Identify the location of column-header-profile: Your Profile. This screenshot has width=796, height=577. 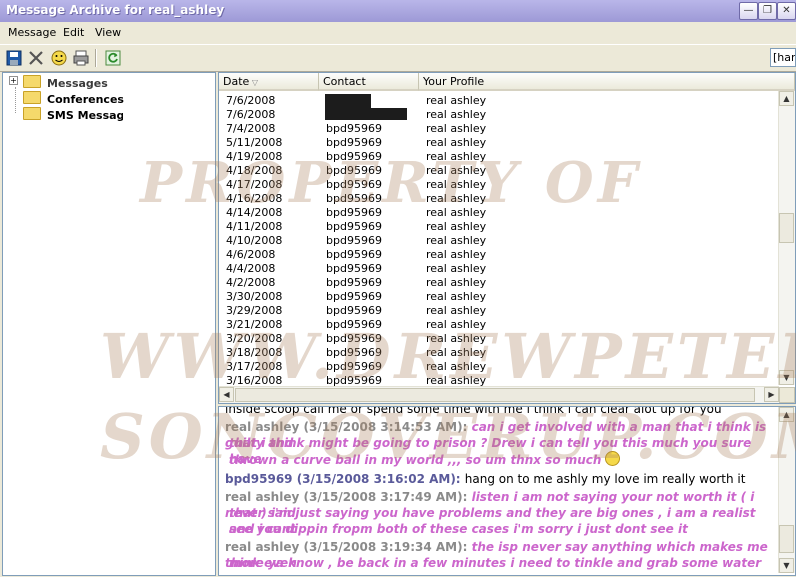
(607, 82).